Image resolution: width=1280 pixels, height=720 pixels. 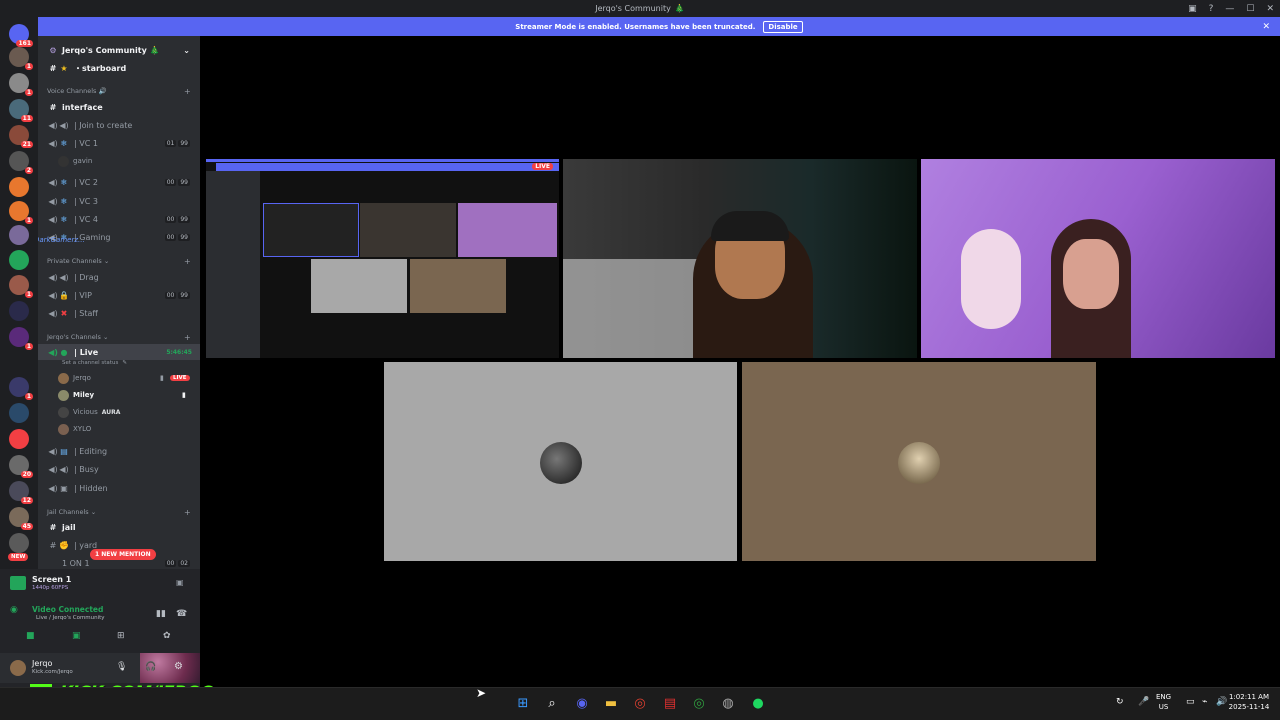 I want to click on file-explorer-icon: ▬, so click(x=611, y=704).